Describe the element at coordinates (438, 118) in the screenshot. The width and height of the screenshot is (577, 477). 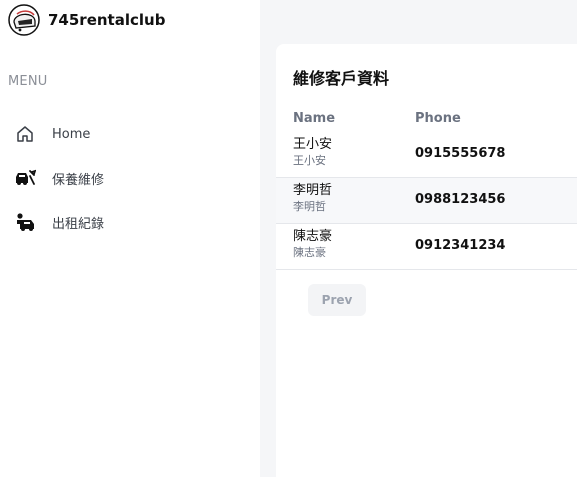
I see `column-header-phone: Phone` at that location.